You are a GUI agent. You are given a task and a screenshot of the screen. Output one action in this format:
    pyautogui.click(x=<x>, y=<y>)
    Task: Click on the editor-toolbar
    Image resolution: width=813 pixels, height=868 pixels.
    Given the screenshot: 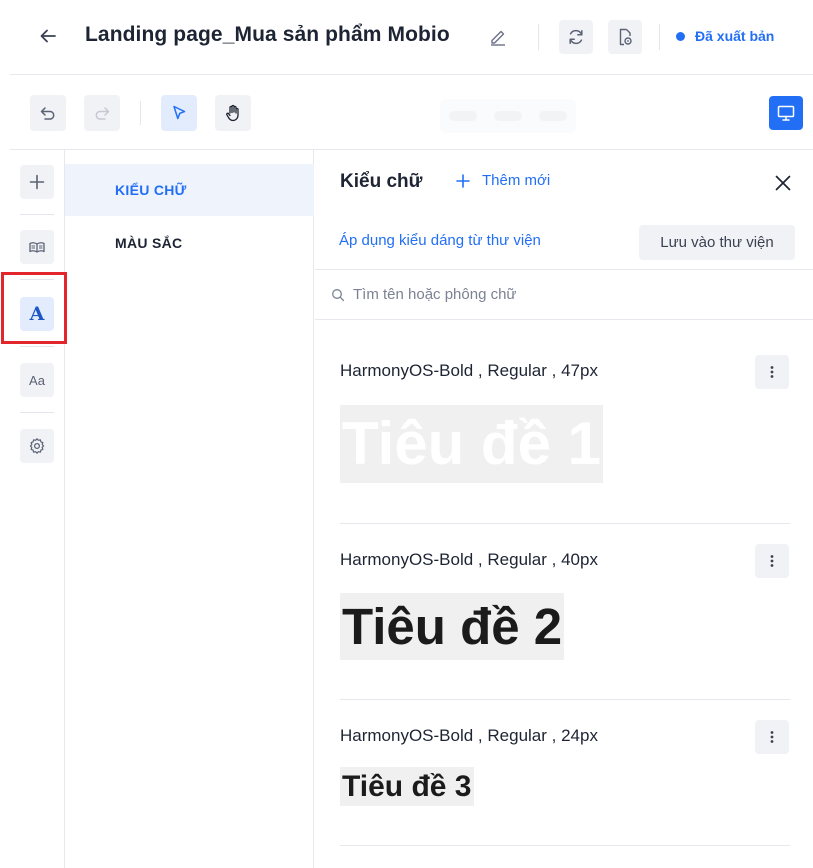 What is the action you would take?
    pyautogui.click(x=406, y=112)
    